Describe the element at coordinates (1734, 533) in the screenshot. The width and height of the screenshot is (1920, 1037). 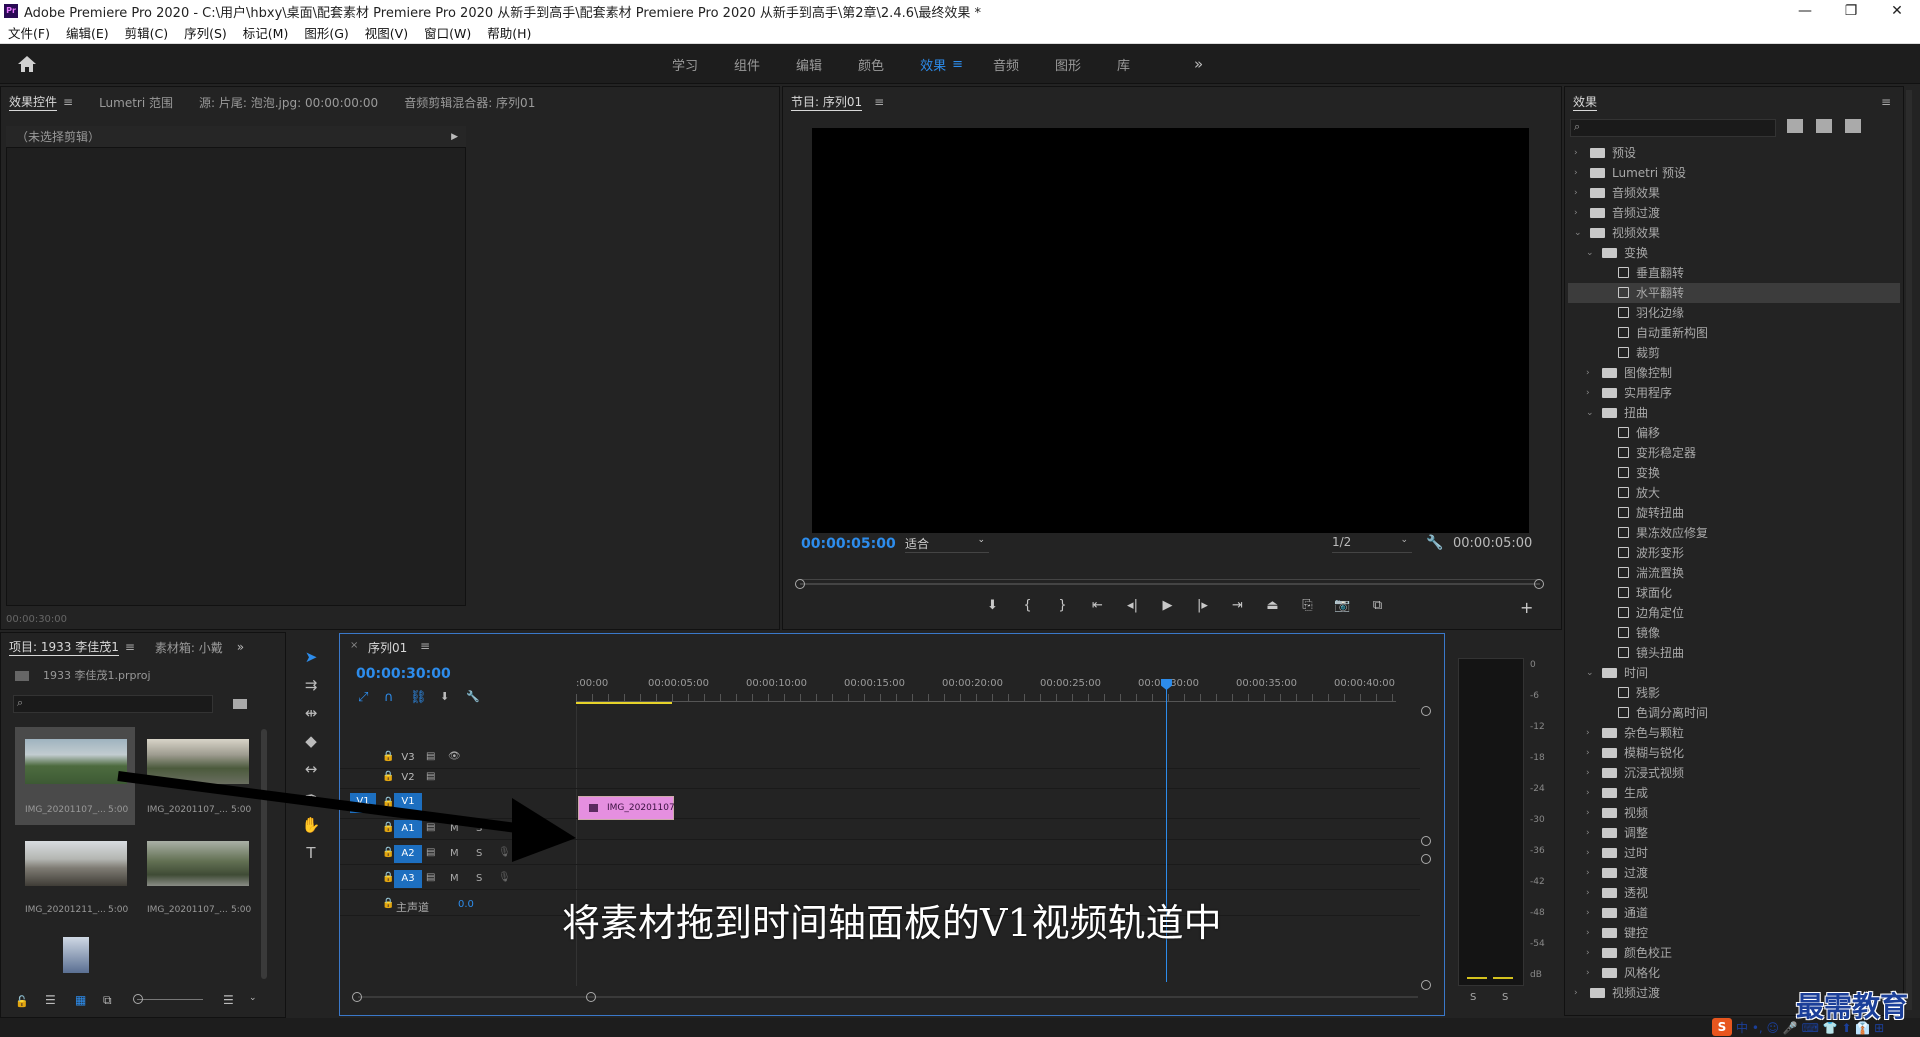
I see `effects-tree-item: 果冻效应修复` at that location.